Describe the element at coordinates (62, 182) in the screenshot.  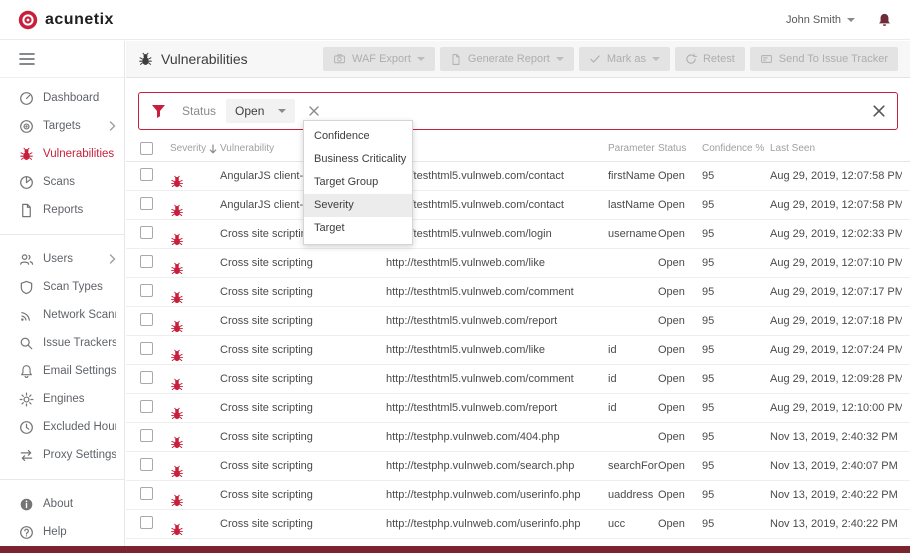
I see `sidebar-item-scans: Scans` at that location.